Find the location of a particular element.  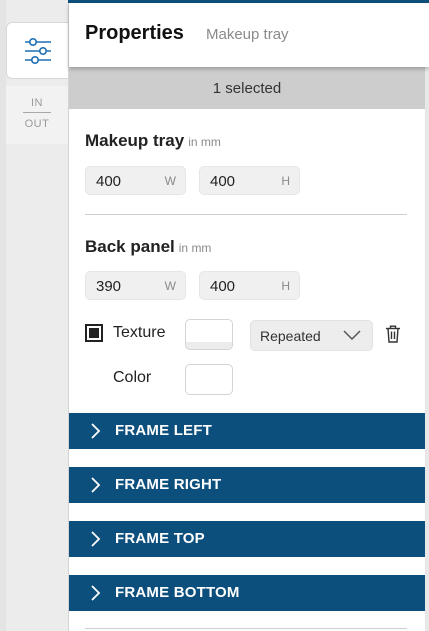

frame-top-accordion: FRAME TOP is located at coordinates (247, 539).